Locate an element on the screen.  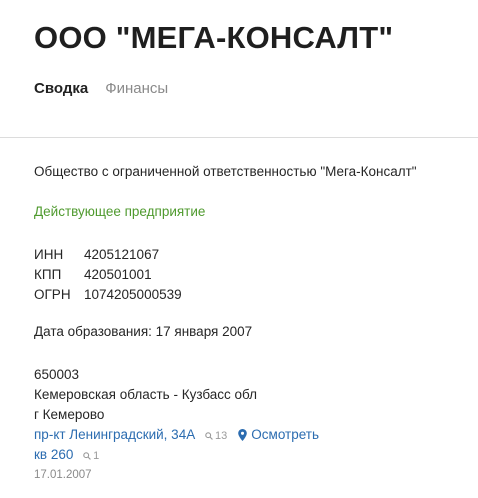
view-on-map-link: Осмотреть is located at coordinates (278, 434).